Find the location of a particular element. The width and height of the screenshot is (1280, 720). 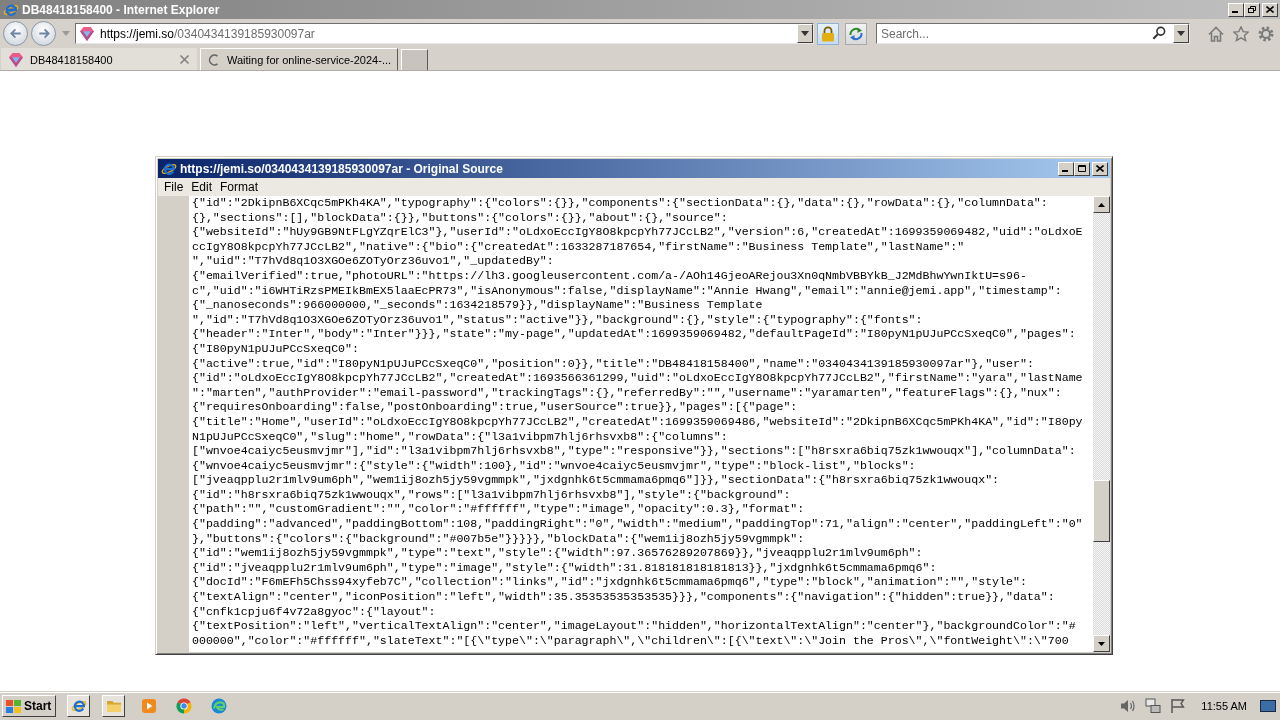

new-tab-button is located at coordinates (415, 59).